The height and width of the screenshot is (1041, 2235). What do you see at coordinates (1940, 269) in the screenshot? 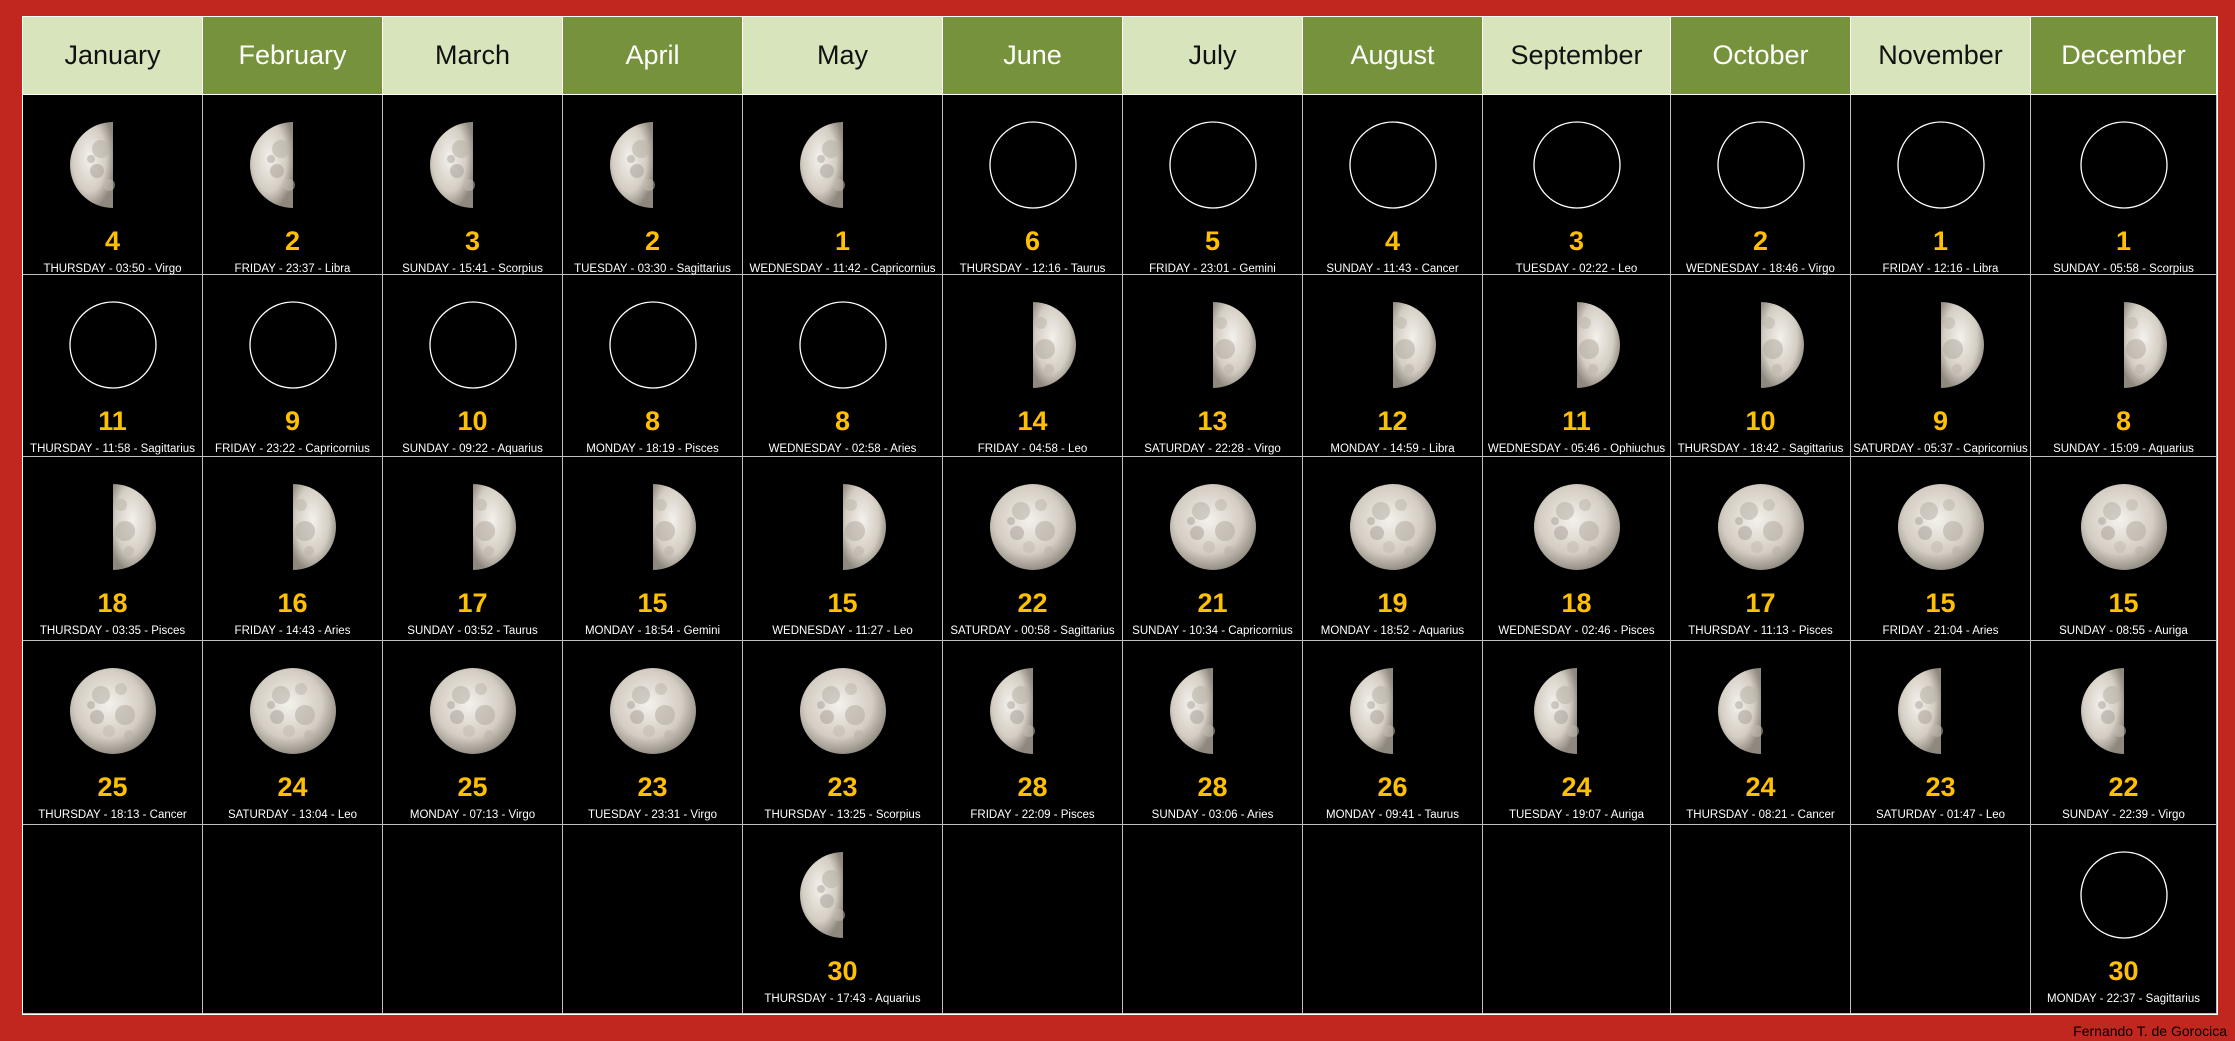
I see `phase-details: FRIDAY - 12:16 - Libra` at bounding box center [1940, 269].